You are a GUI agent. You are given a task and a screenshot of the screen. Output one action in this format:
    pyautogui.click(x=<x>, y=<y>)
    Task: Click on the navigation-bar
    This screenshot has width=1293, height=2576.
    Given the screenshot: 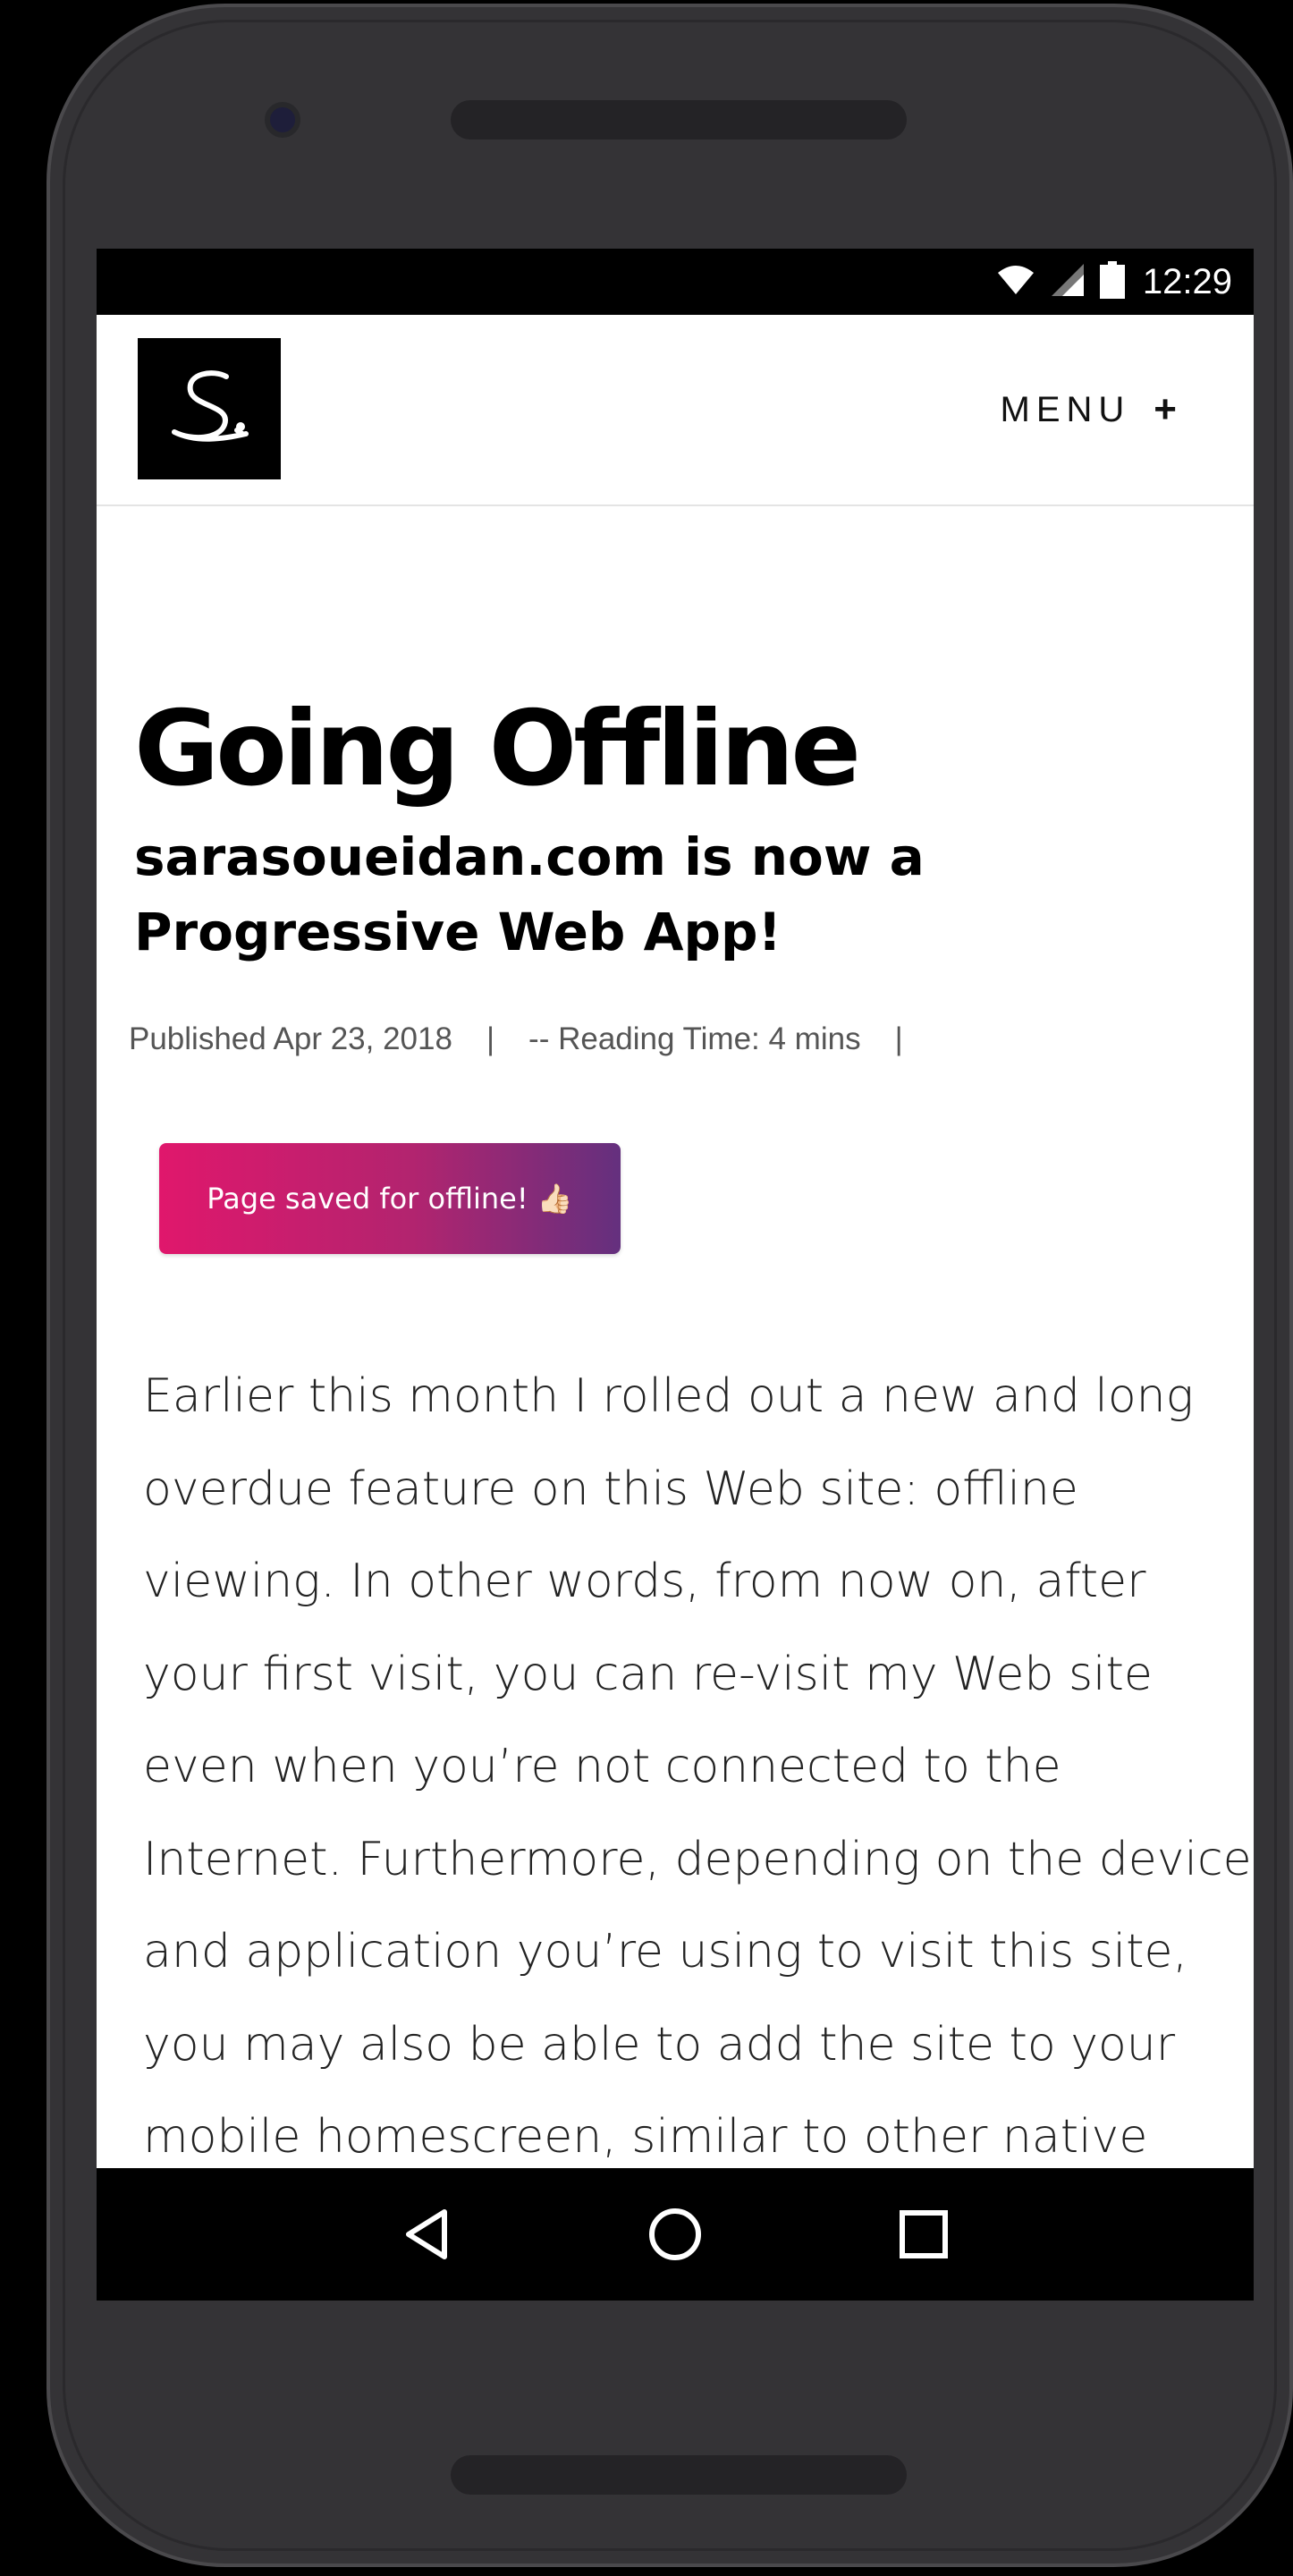 What is the action you would take?
    pyautogui.click(x=676, y=2234)
    